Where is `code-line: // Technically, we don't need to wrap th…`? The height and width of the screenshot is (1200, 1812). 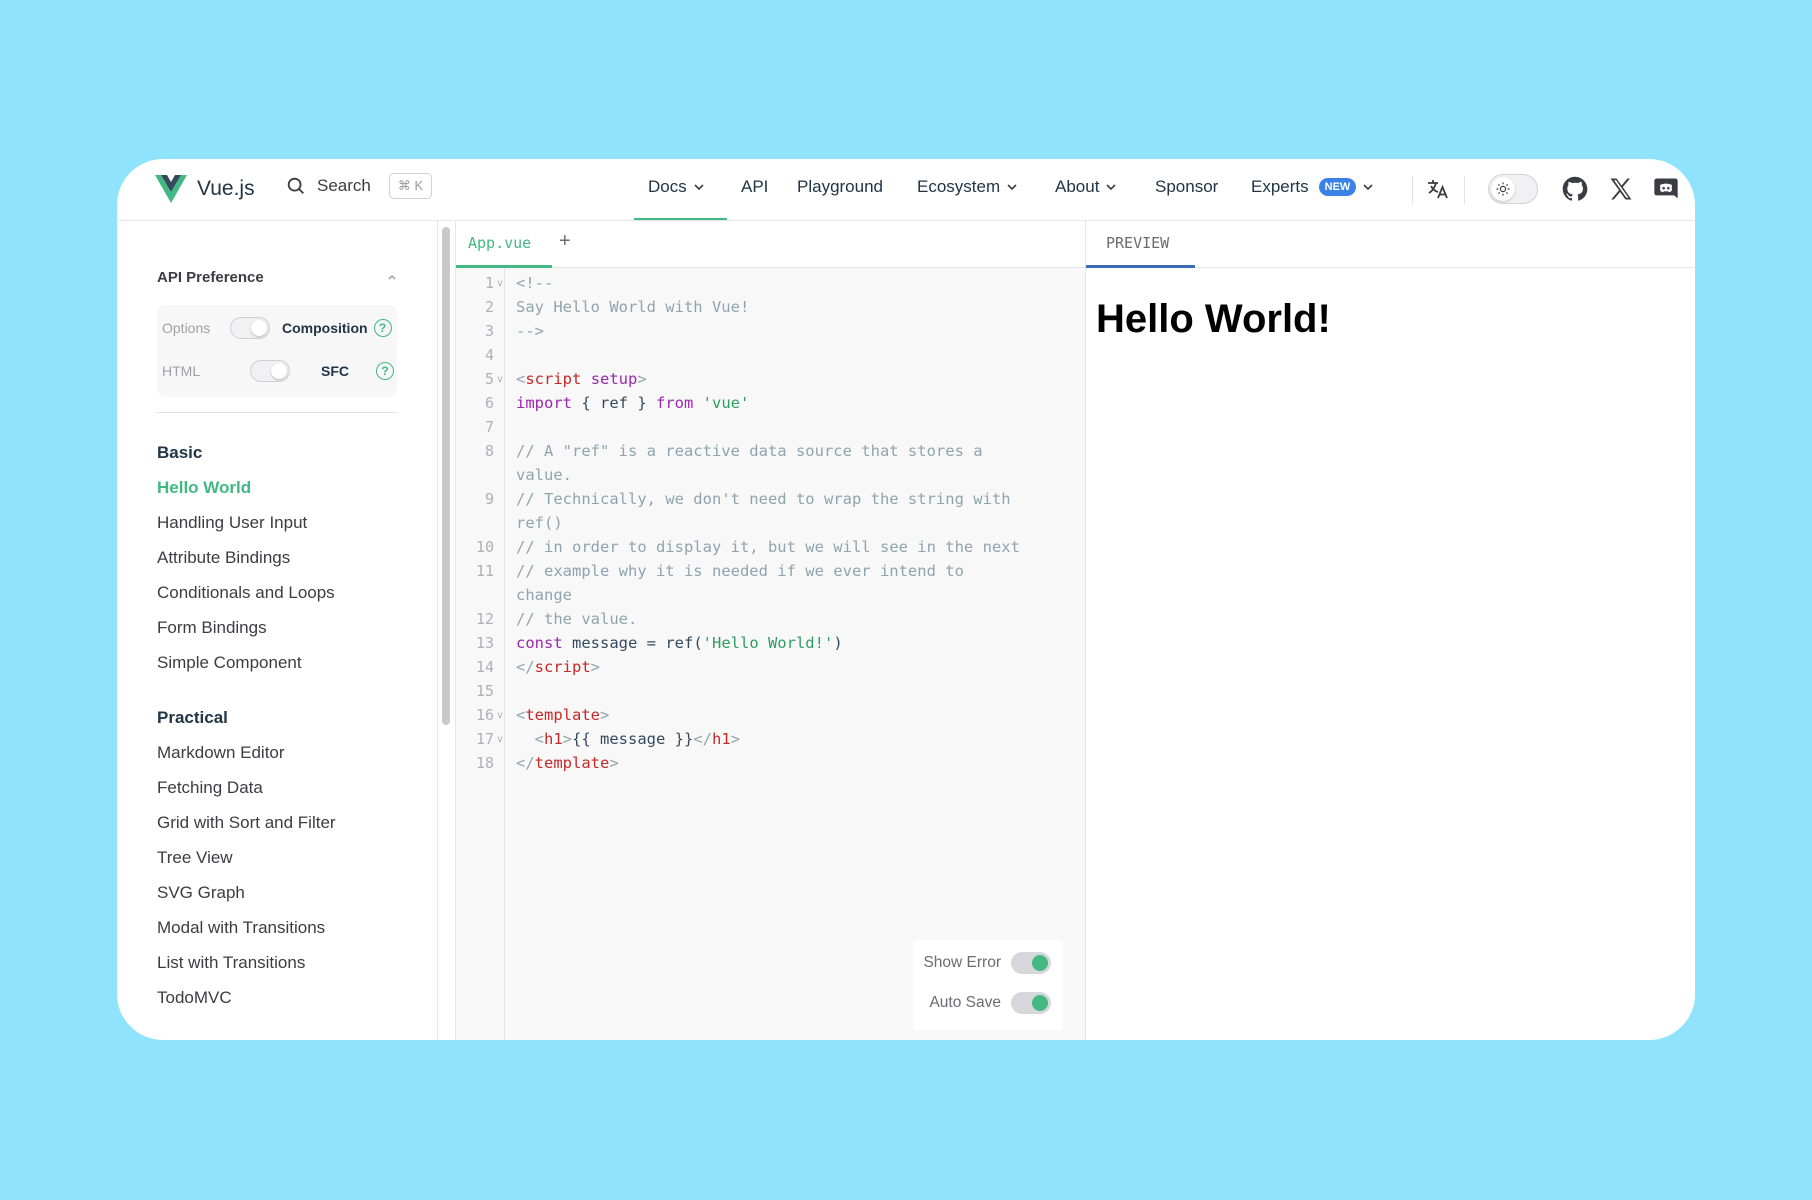
code-line: // Technically, we don't need to wrap th… is located at coordinates (763, 499).